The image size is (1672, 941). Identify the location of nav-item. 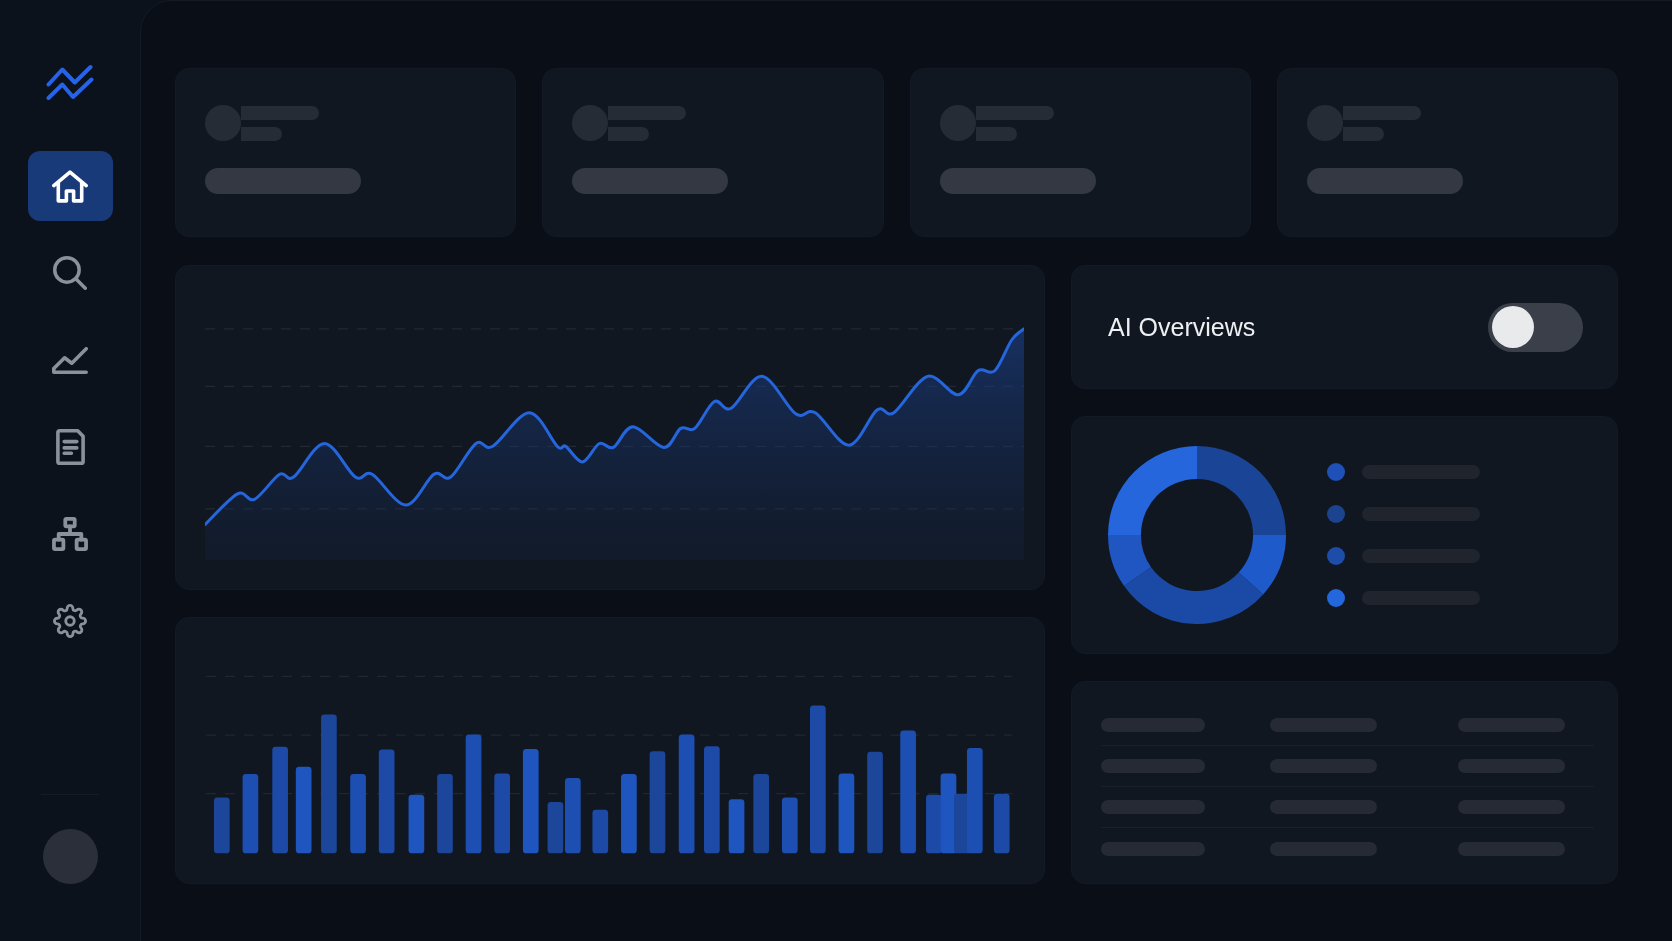
(70, 186).